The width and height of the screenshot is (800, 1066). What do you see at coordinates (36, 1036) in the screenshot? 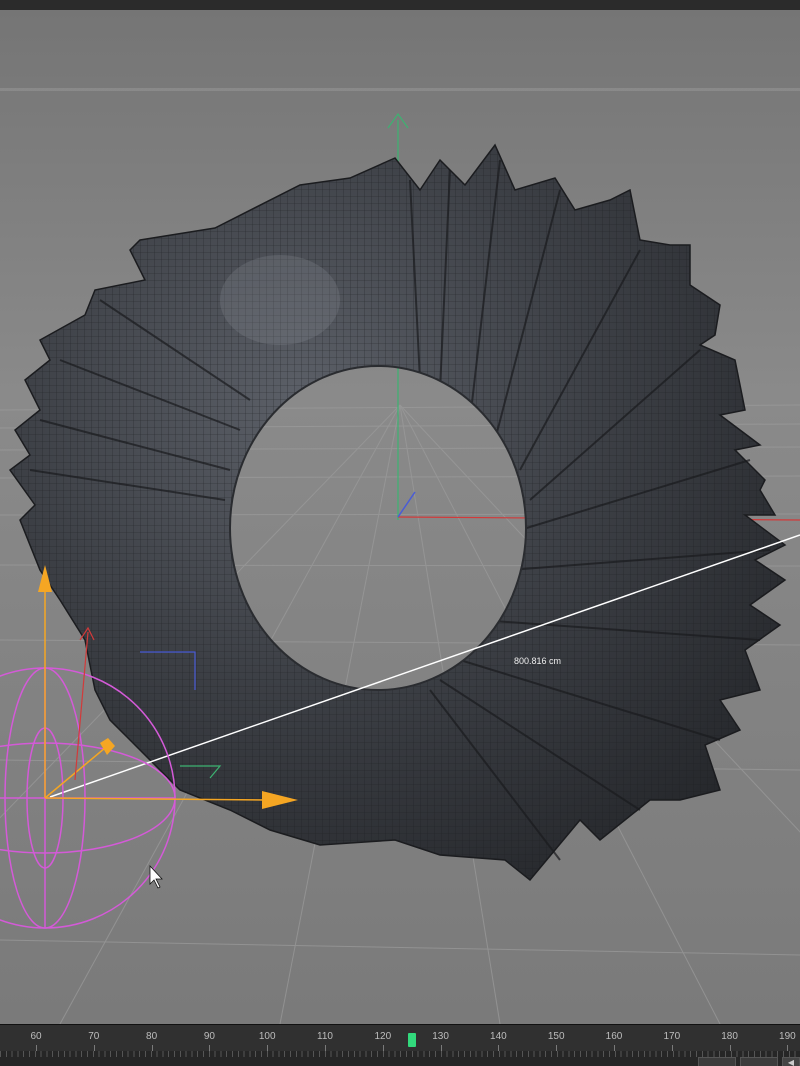
I see `timeline-tick-label: 60` at bounding box center [36, 1036].